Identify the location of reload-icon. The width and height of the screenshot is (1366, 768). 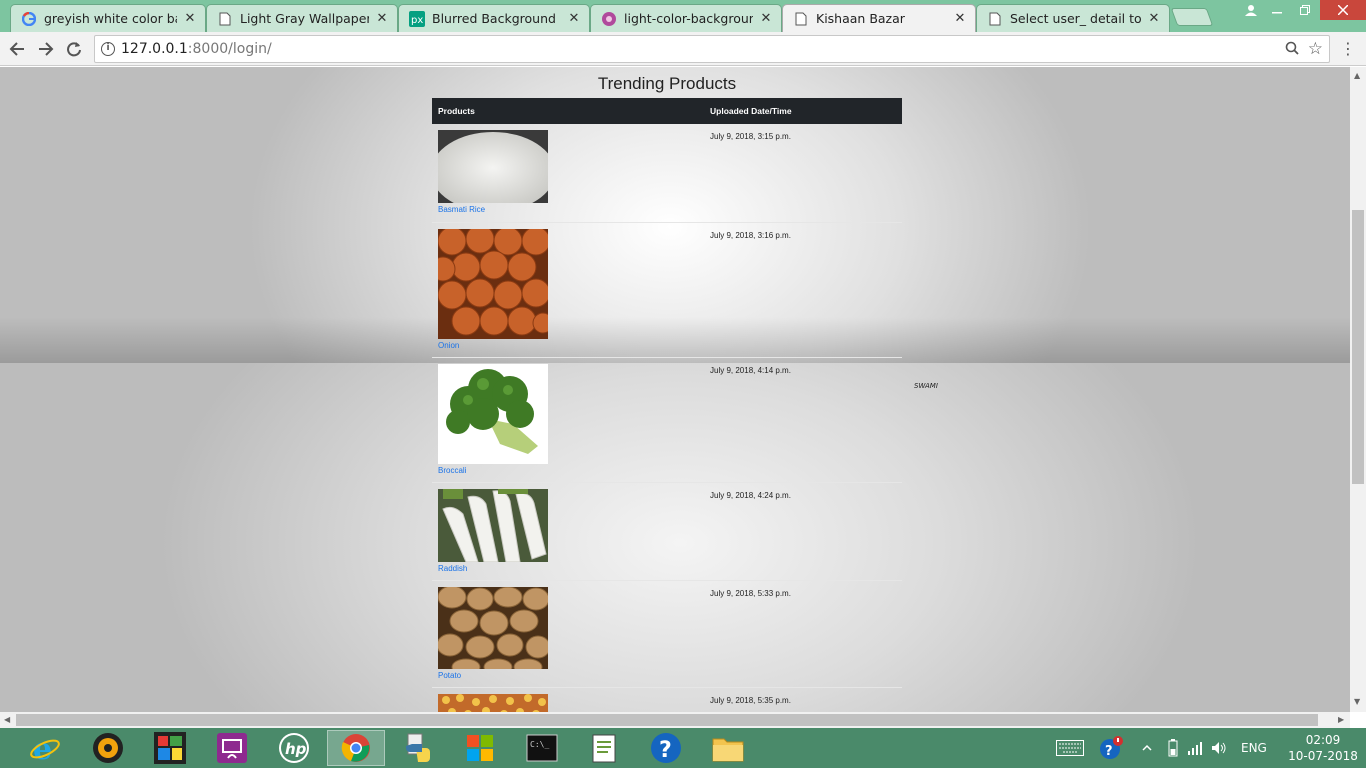
(74, 49).